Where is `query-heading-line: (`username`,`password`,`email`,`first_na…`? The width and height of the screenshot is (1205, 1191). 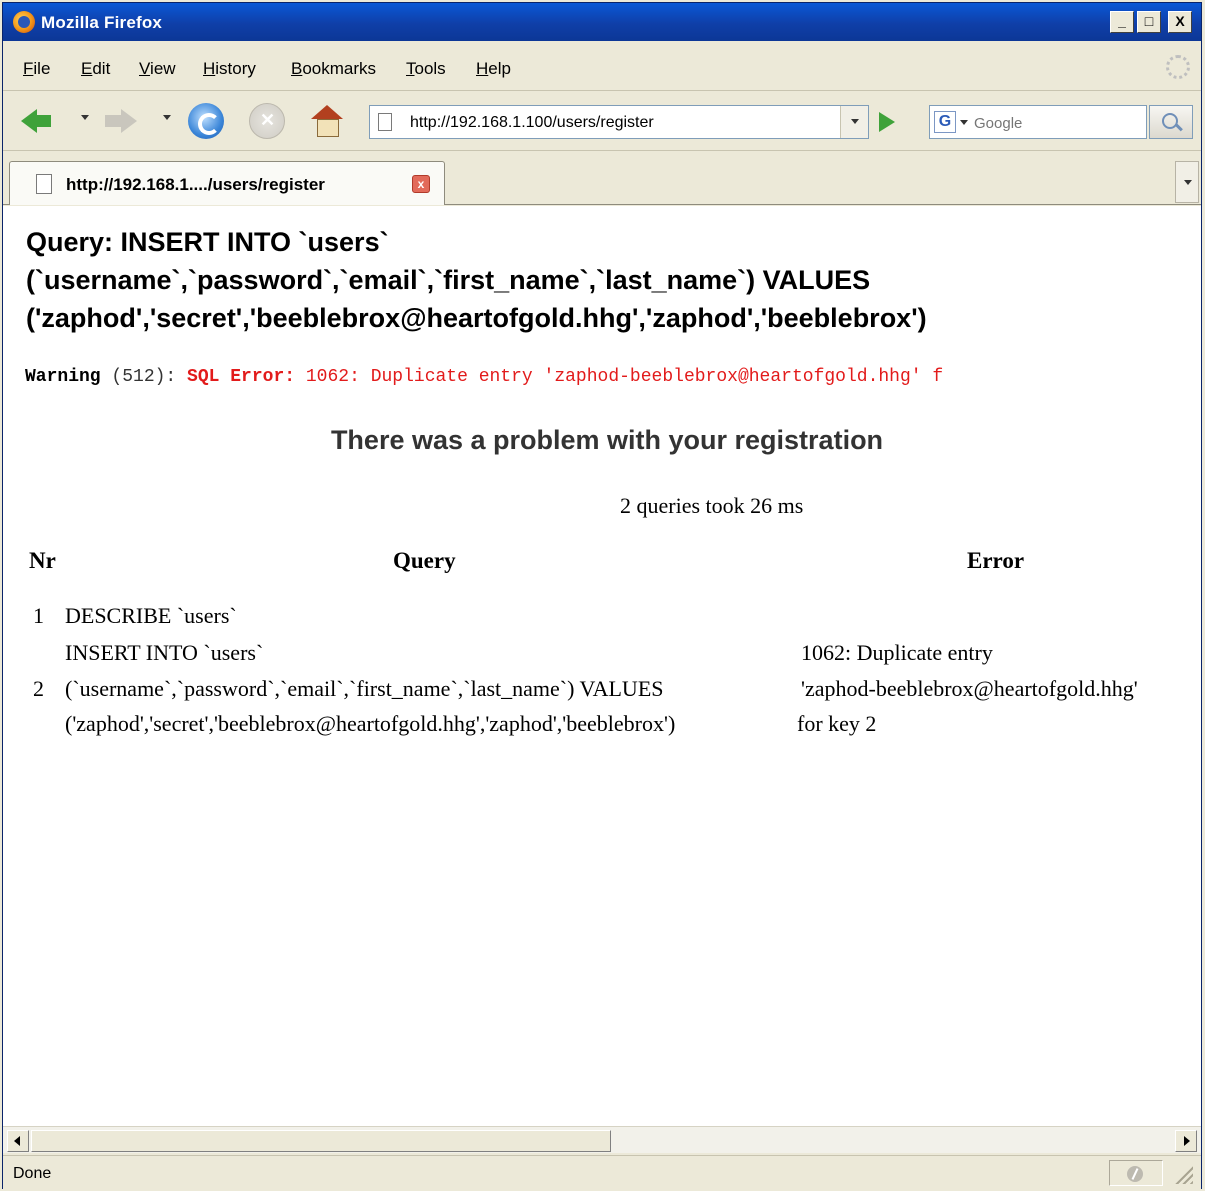 query-heading-line: (`username`,`password`,`email`,`first_na… is located at coordinates (448, 280).